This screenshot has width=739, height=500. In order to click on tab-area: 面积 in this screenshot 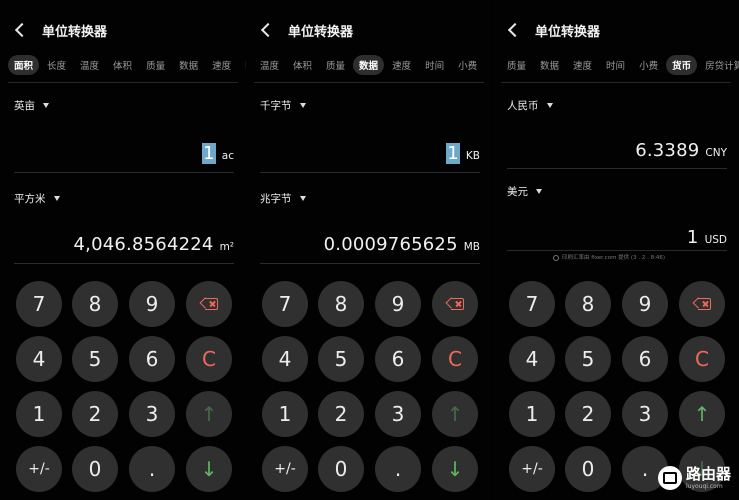, I will do `click(24, 65)`.